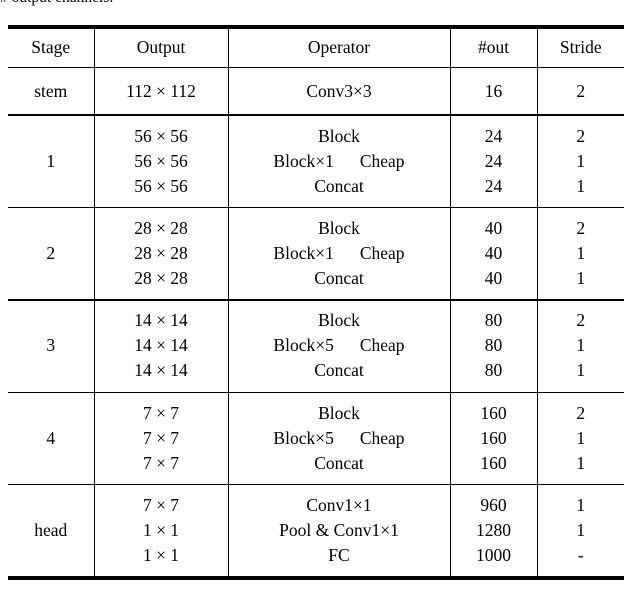 The image size is (632, 598). I want to click on table-row: 14 × 14 Concat 80 1, so click(316, 371).